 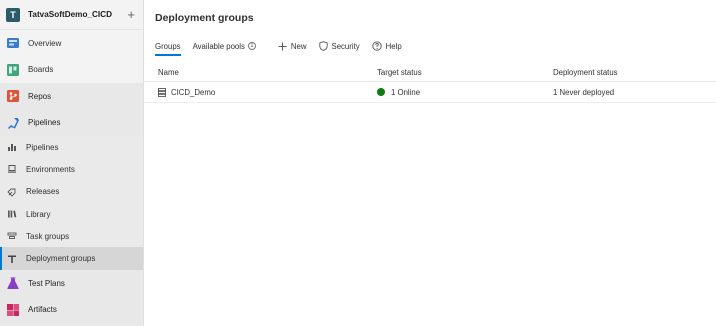 I want to click on plus-icon, so click(x=282, y=46).